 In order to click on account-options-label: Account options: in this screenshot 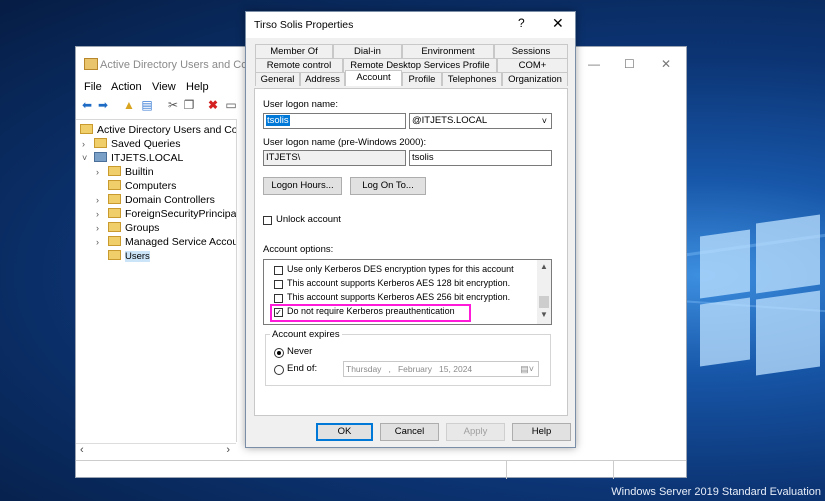, I will do `click(298, 249)`.